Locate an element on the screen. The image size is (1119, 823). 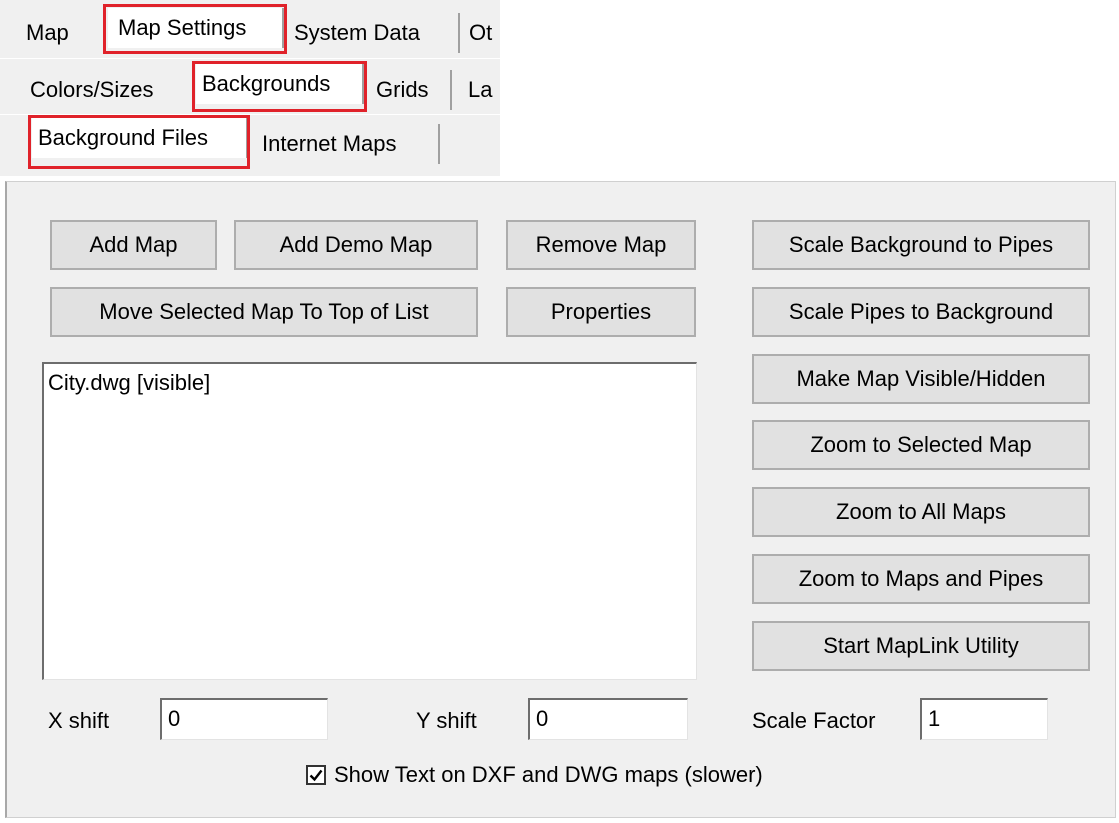
remove-map-button: Remove Map is located at coordinates (601, 245).